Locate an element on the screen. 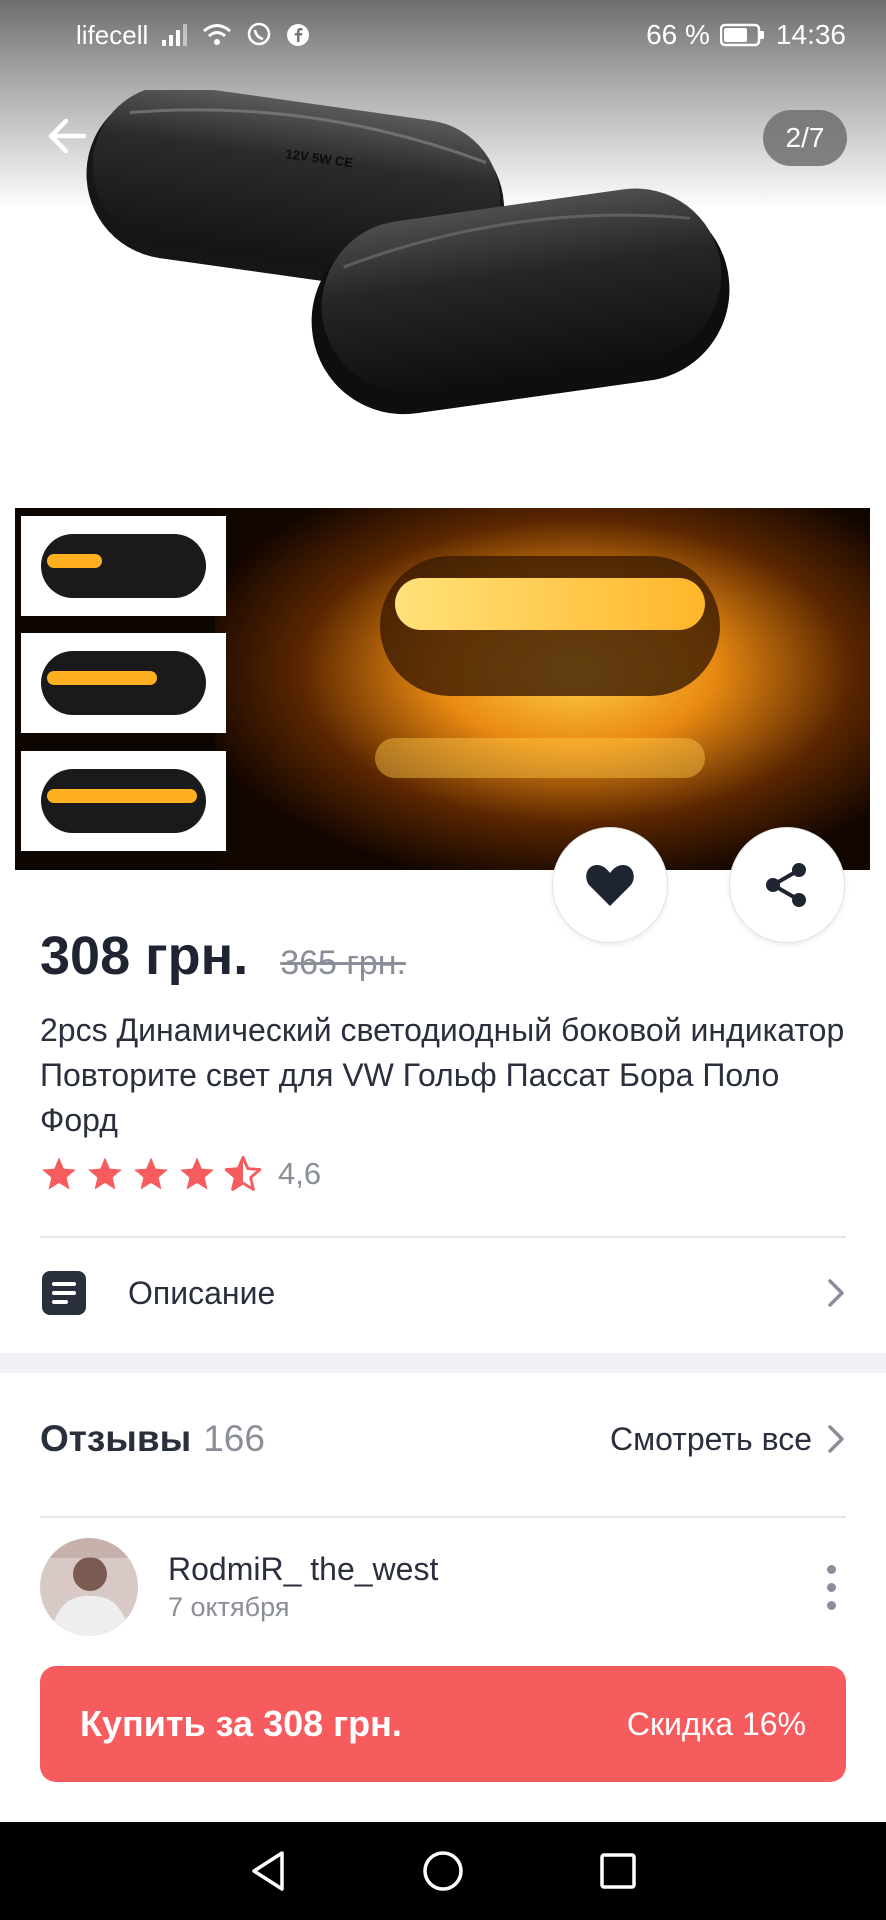 This screenshot has width=886, height=1920. system-nav-bar is located at coordinates (443, 1871).